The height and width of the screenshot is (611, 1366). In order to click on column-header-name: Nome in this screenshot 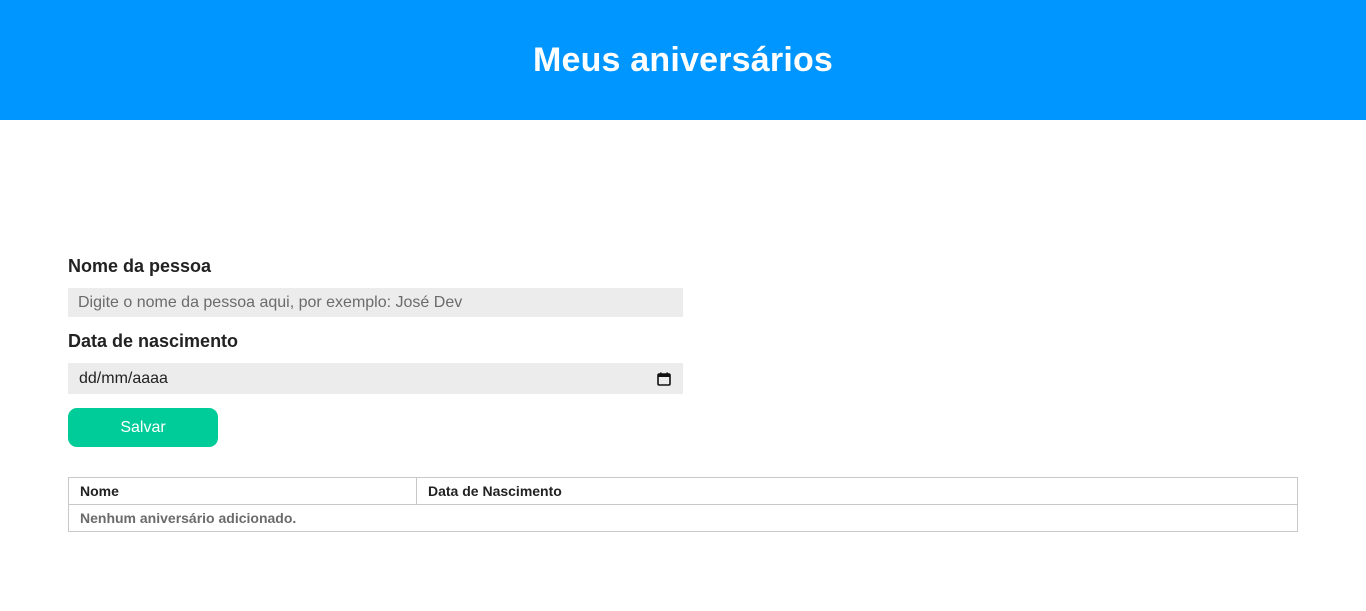, I will do `click(242, 491)`.